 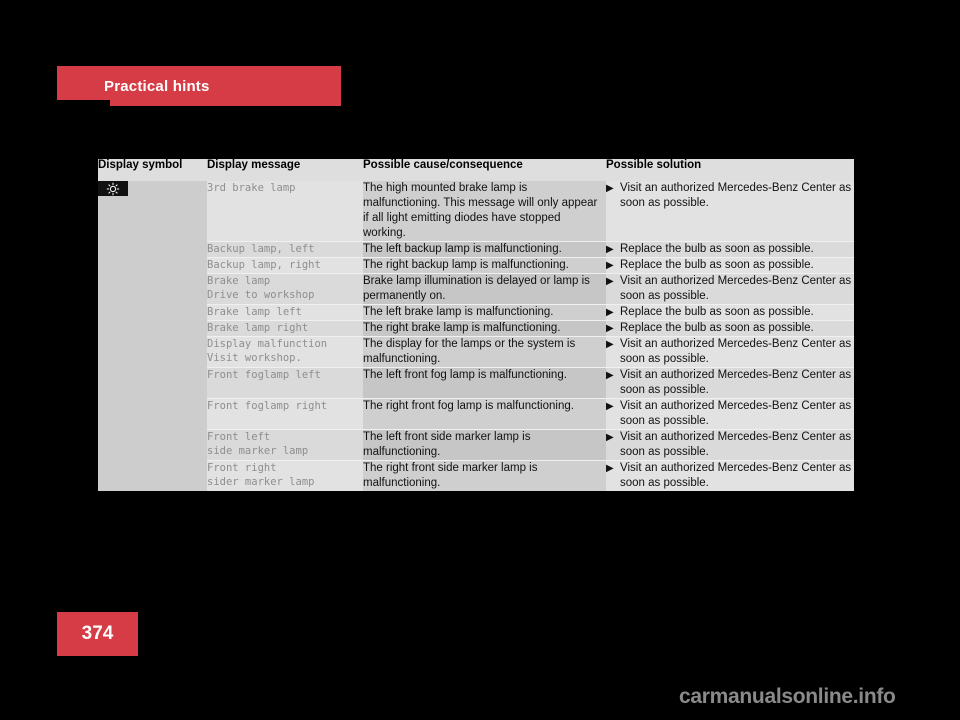 What do you see at coordinates (254, 312) in the screenshot?
I see `display-message-line: Brake lamp left` at bounding box center [254, 312].